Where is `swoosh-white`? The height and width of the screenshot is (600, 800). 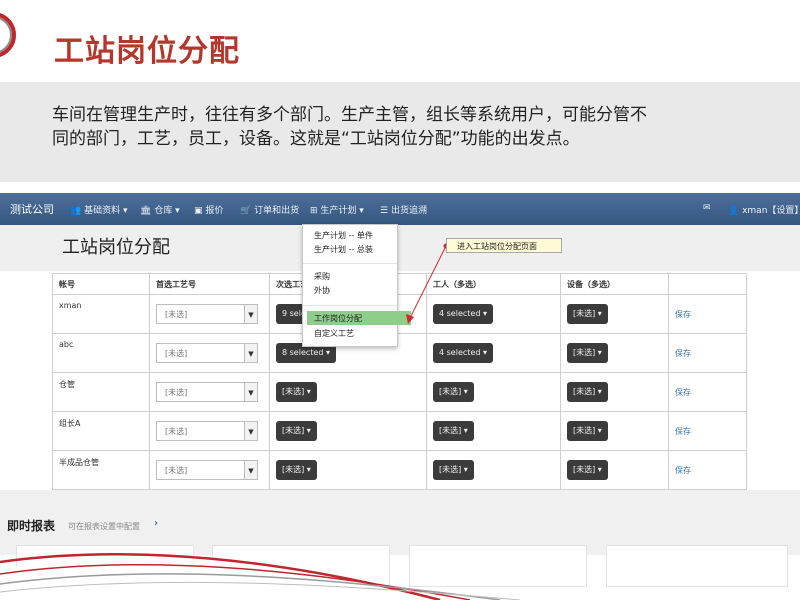 swoosh-white is located at coordinates (210, 576).